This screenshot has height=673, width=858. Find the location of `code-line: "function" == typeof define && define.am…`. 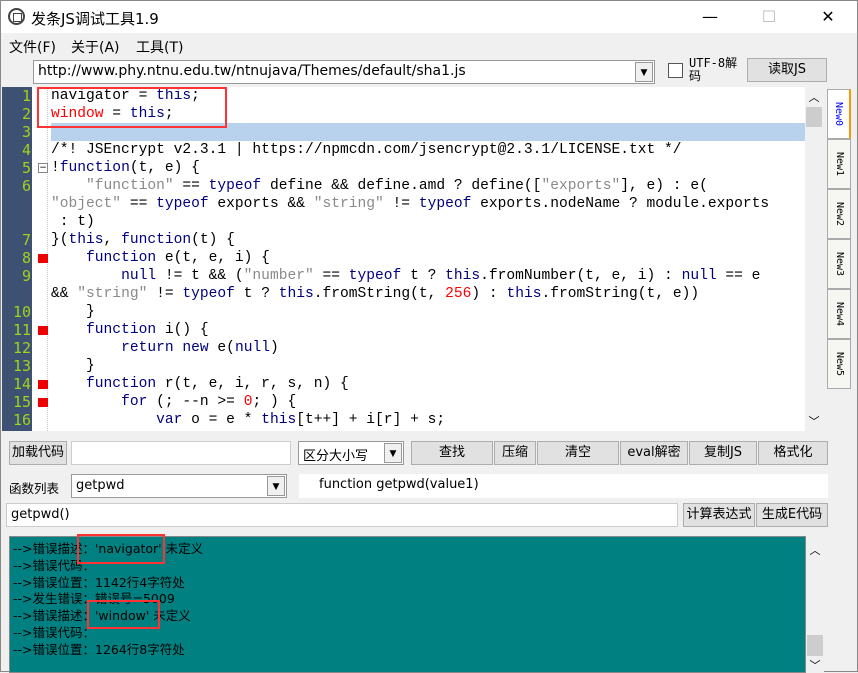

code-line: "function" == typeof define && define.am… is located at coordinates (379, 186).